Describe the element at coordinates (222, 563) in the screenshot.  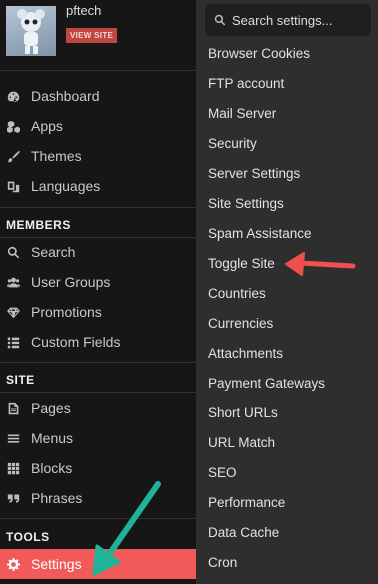
I see `settings-item-cron: Cron` at that location.